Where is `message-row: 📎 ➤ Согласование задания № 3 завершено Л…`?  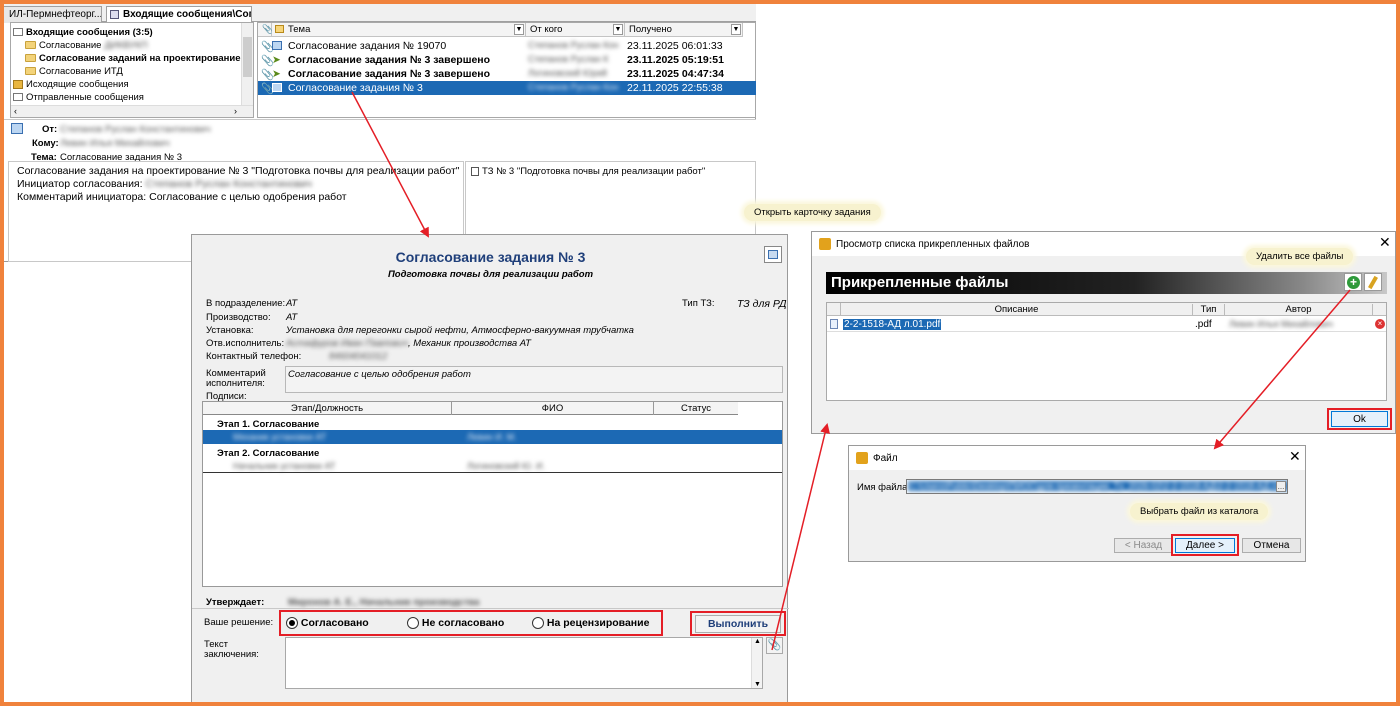 message-row: 📎 ➤ Согласование задания № 3 завершено Л… is located at coordinates (507, 74).